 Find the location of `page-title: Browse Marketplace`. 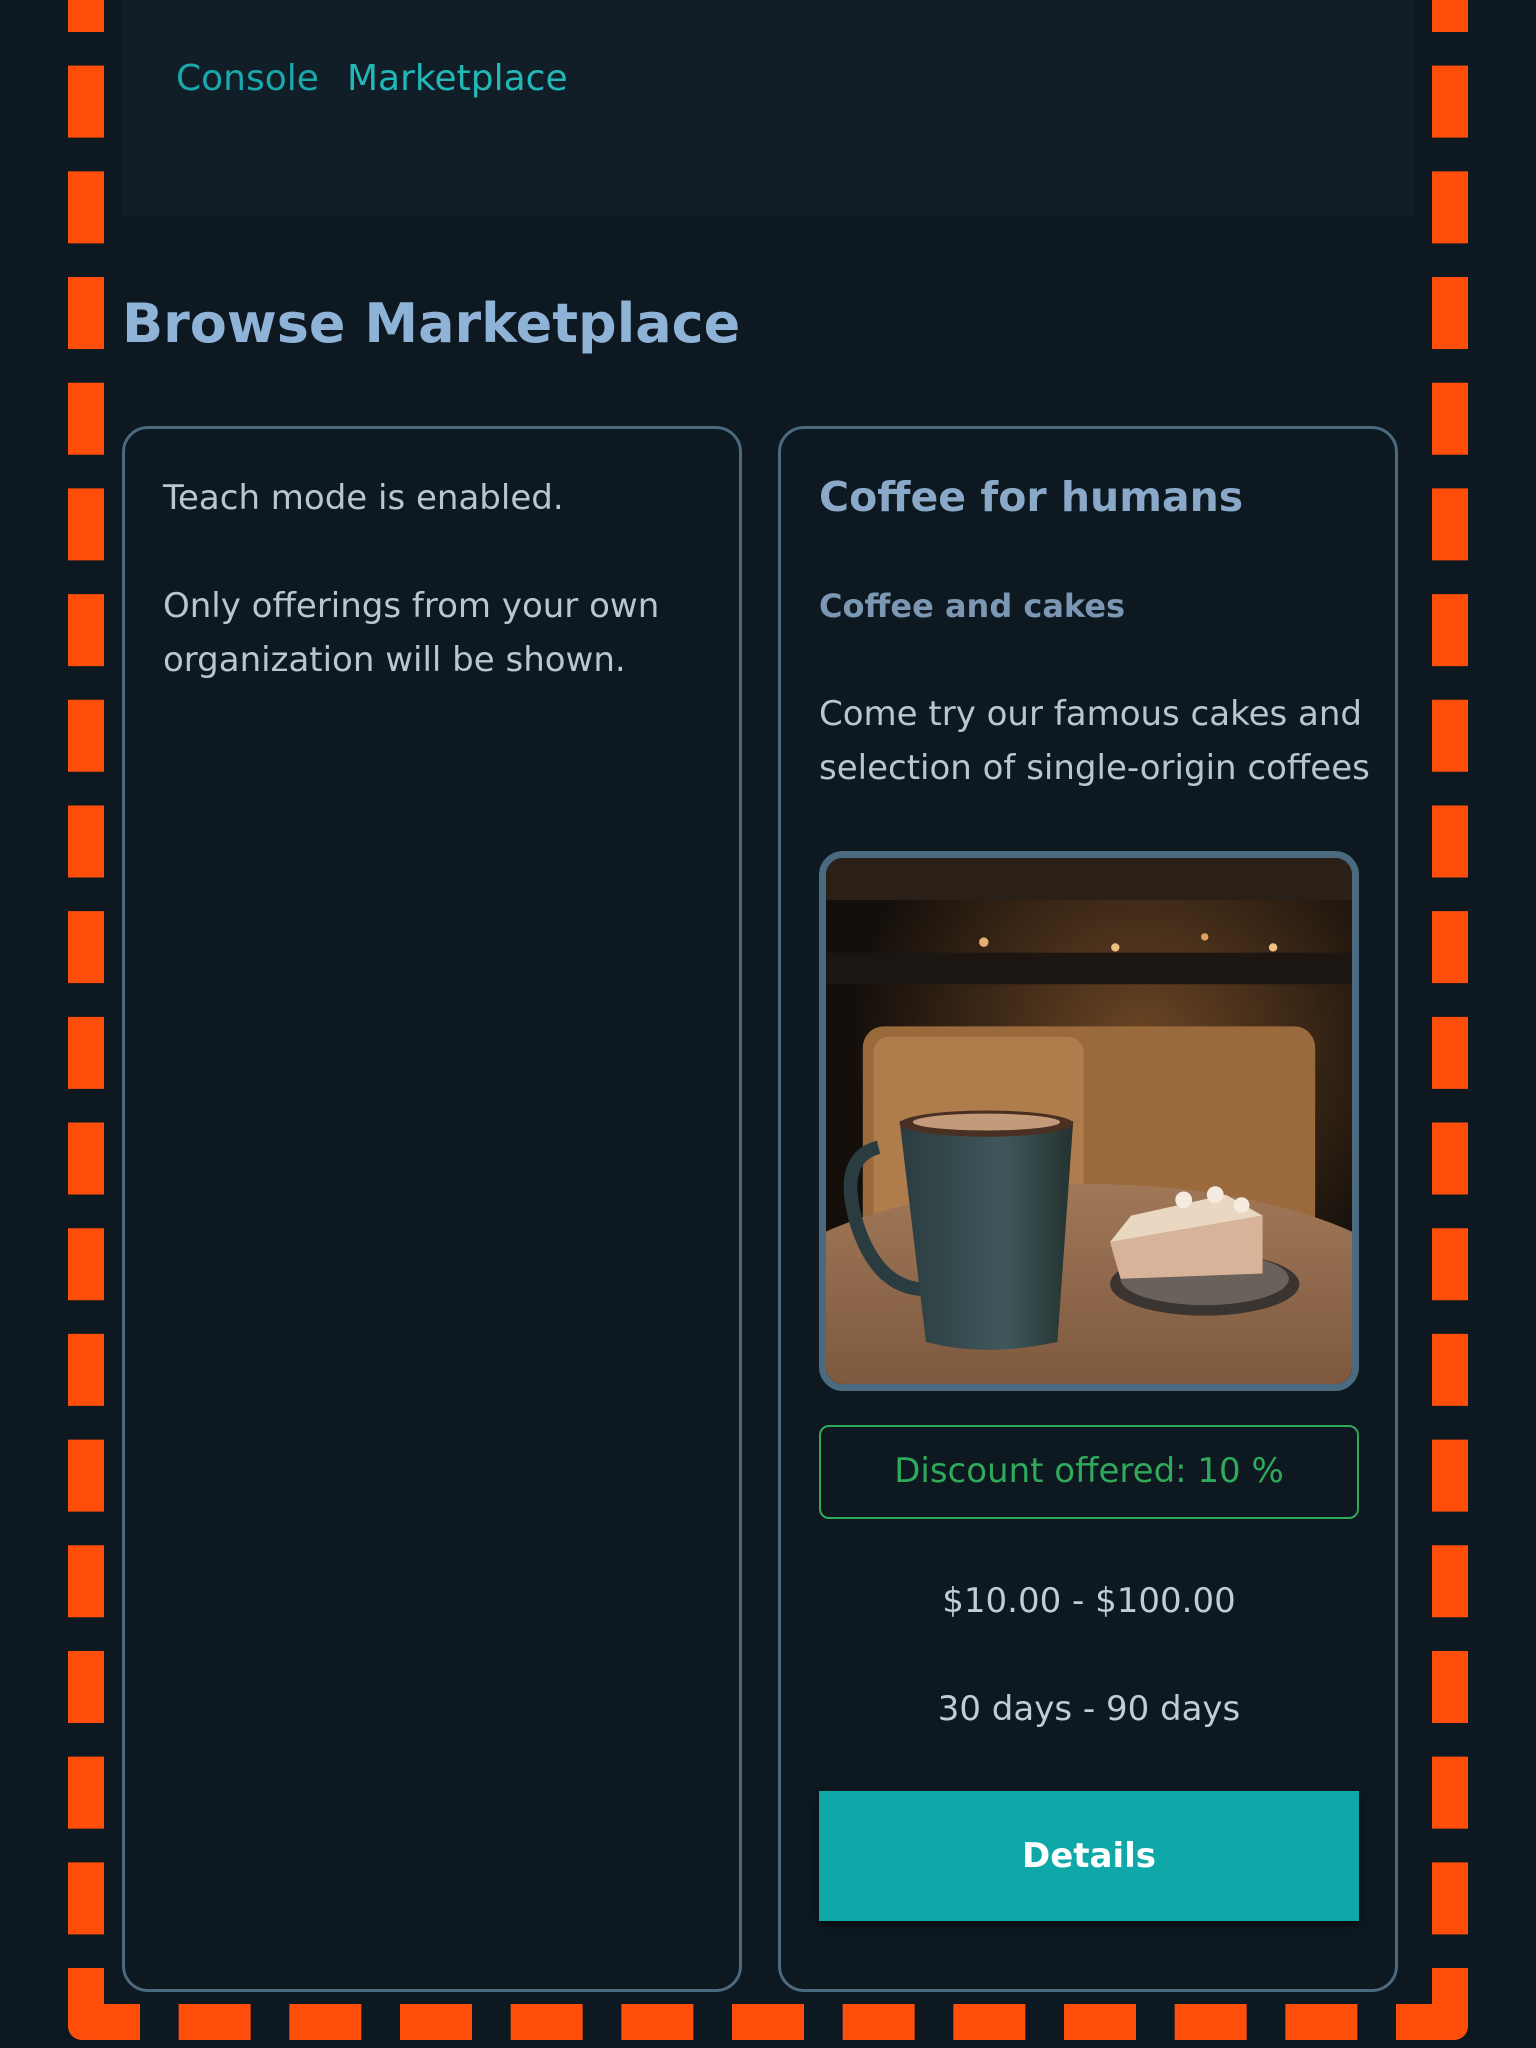

page-title: Browse Marketplace is located at coordinates (431, 323).